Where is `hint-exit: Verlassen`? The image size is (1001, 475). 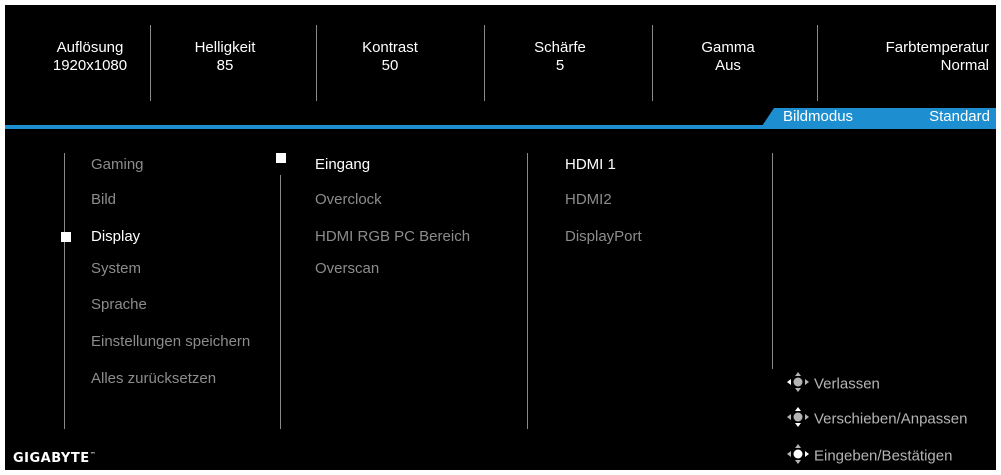
hint-exit: Verlassen is located at coordinates (833, 384).